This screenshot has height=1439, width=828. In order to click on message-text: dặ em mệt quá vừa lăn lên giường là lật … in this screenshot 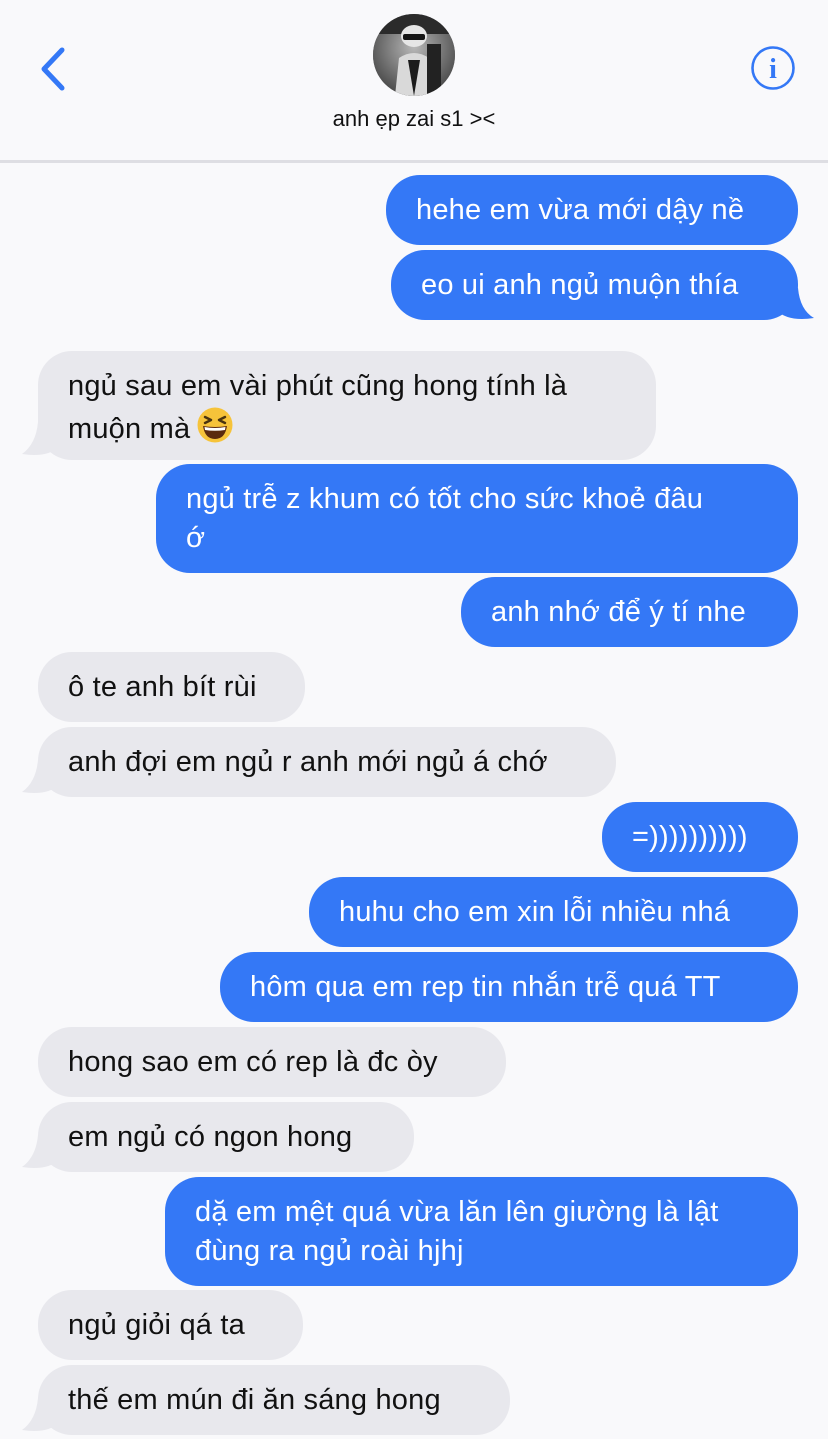, I will do `click(457, 1231)`.